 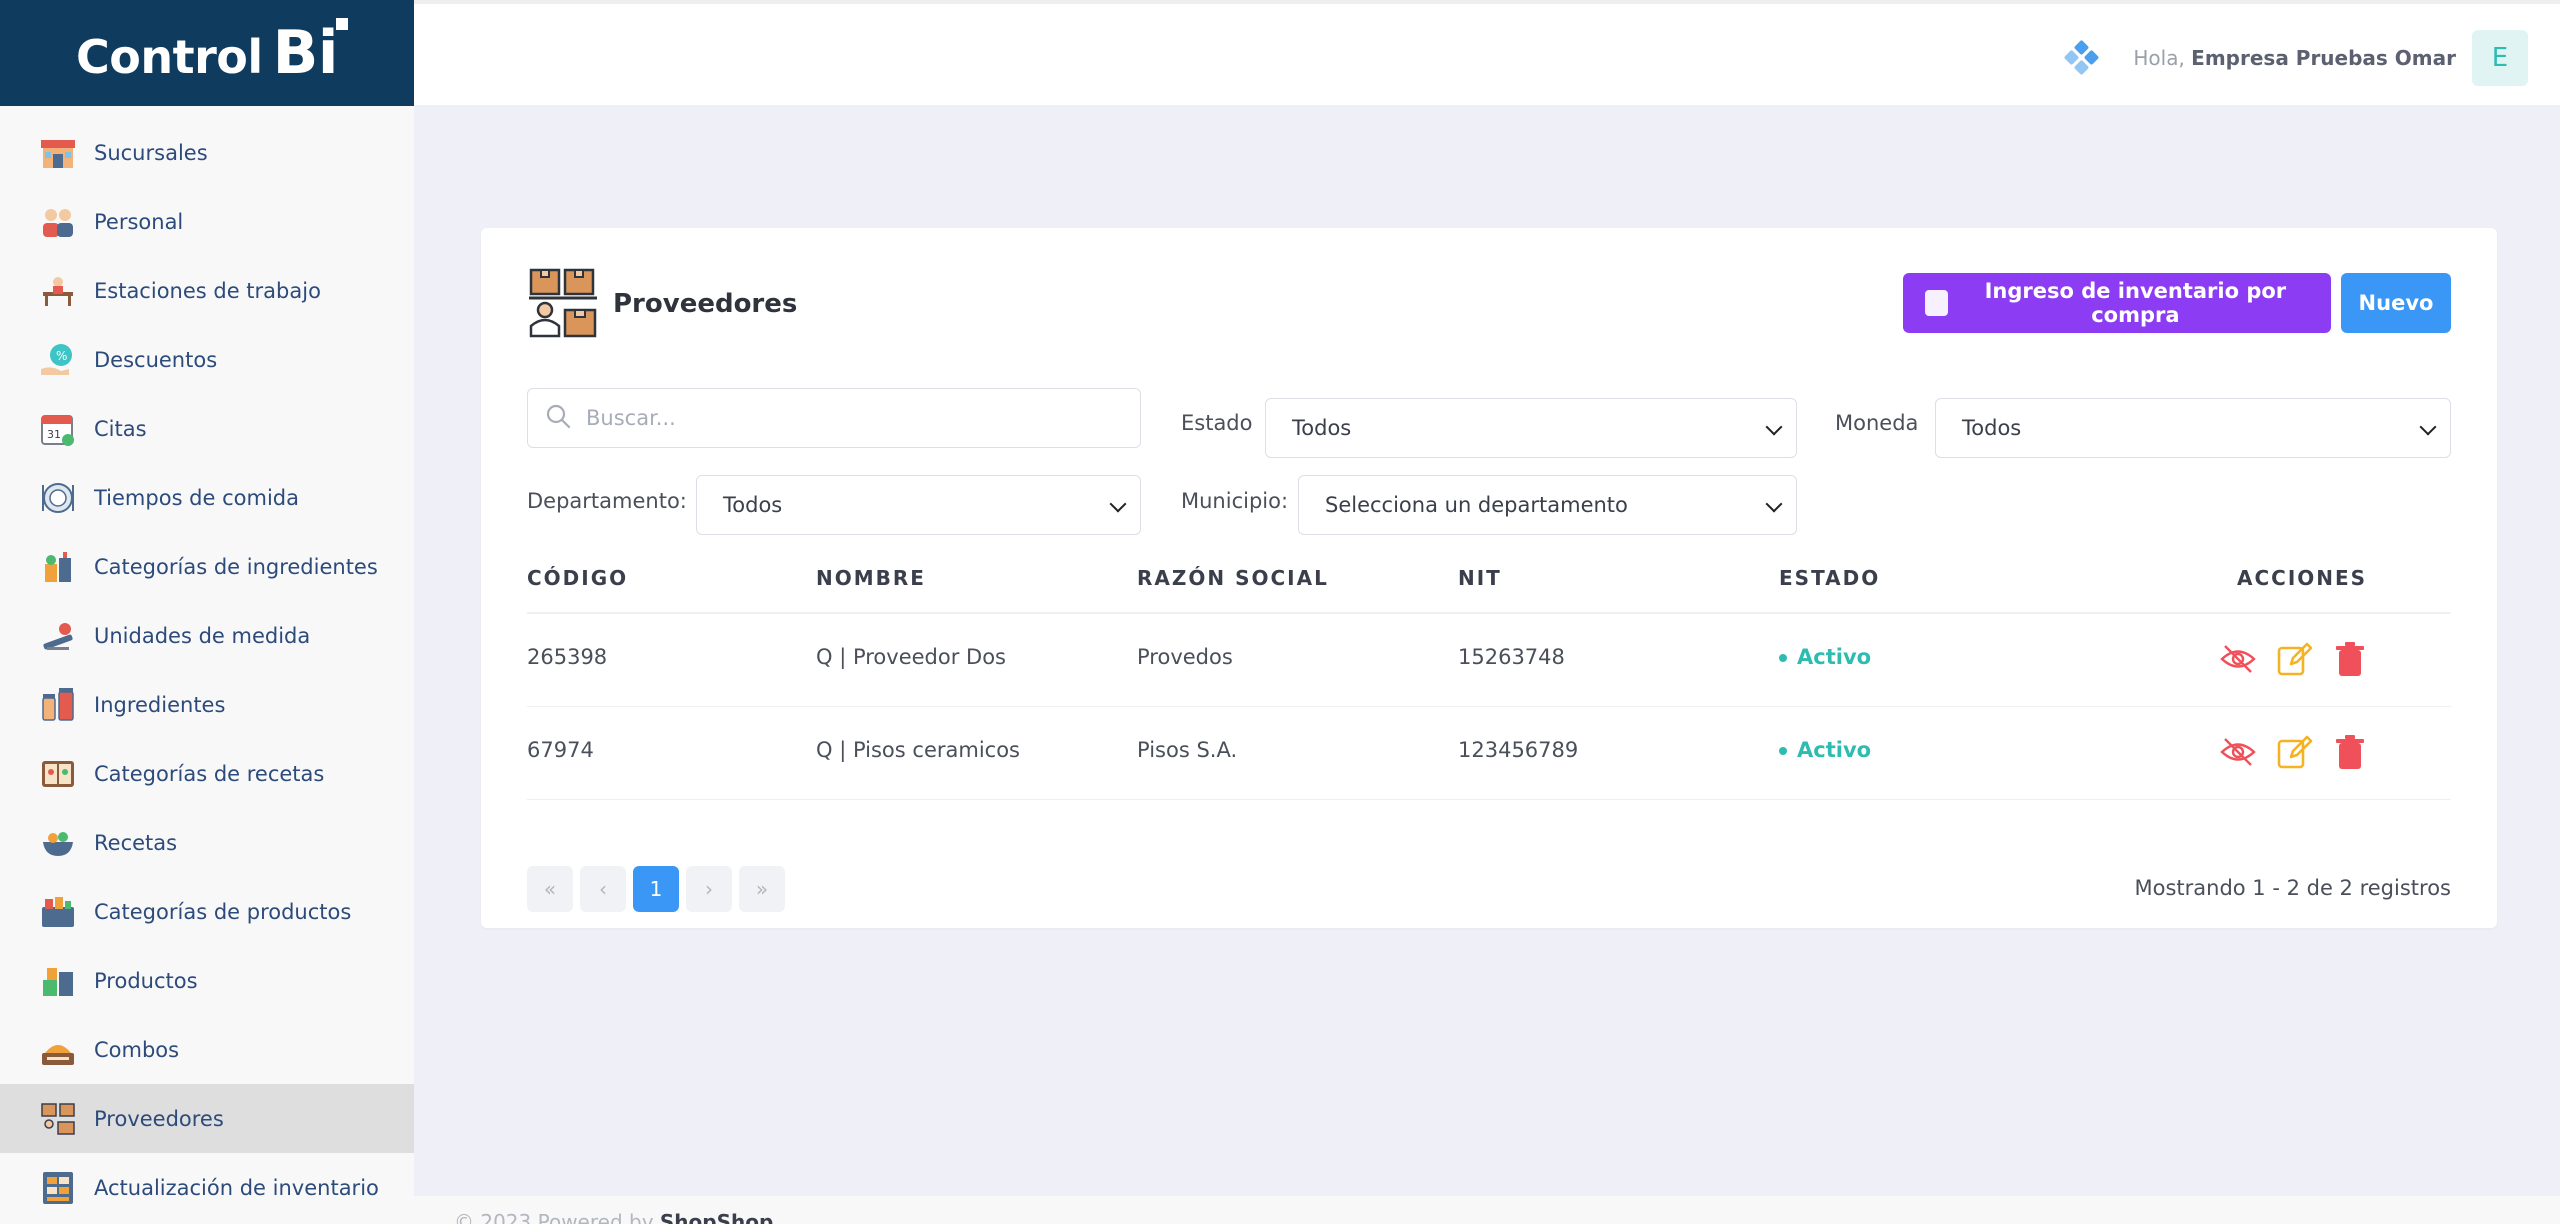 I want to click on cell-nombre: Q | Pisos ceramicos, so click(x=918, y=750).